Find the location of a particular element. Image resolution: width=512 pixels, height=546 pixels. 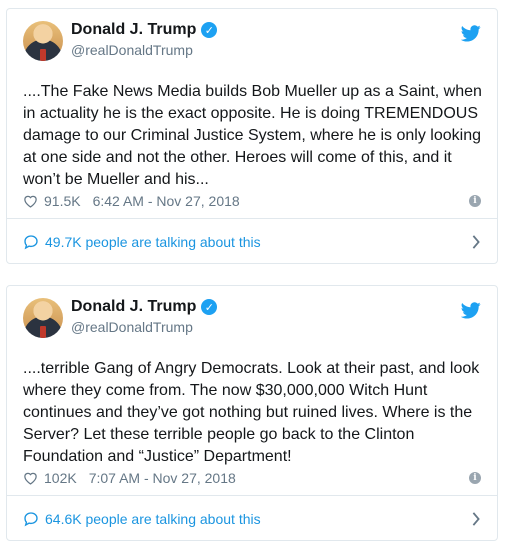

tweet-meta: 91.5K 6:42 AM - Nov 27, 2018 is located at coordinates (131, 201).